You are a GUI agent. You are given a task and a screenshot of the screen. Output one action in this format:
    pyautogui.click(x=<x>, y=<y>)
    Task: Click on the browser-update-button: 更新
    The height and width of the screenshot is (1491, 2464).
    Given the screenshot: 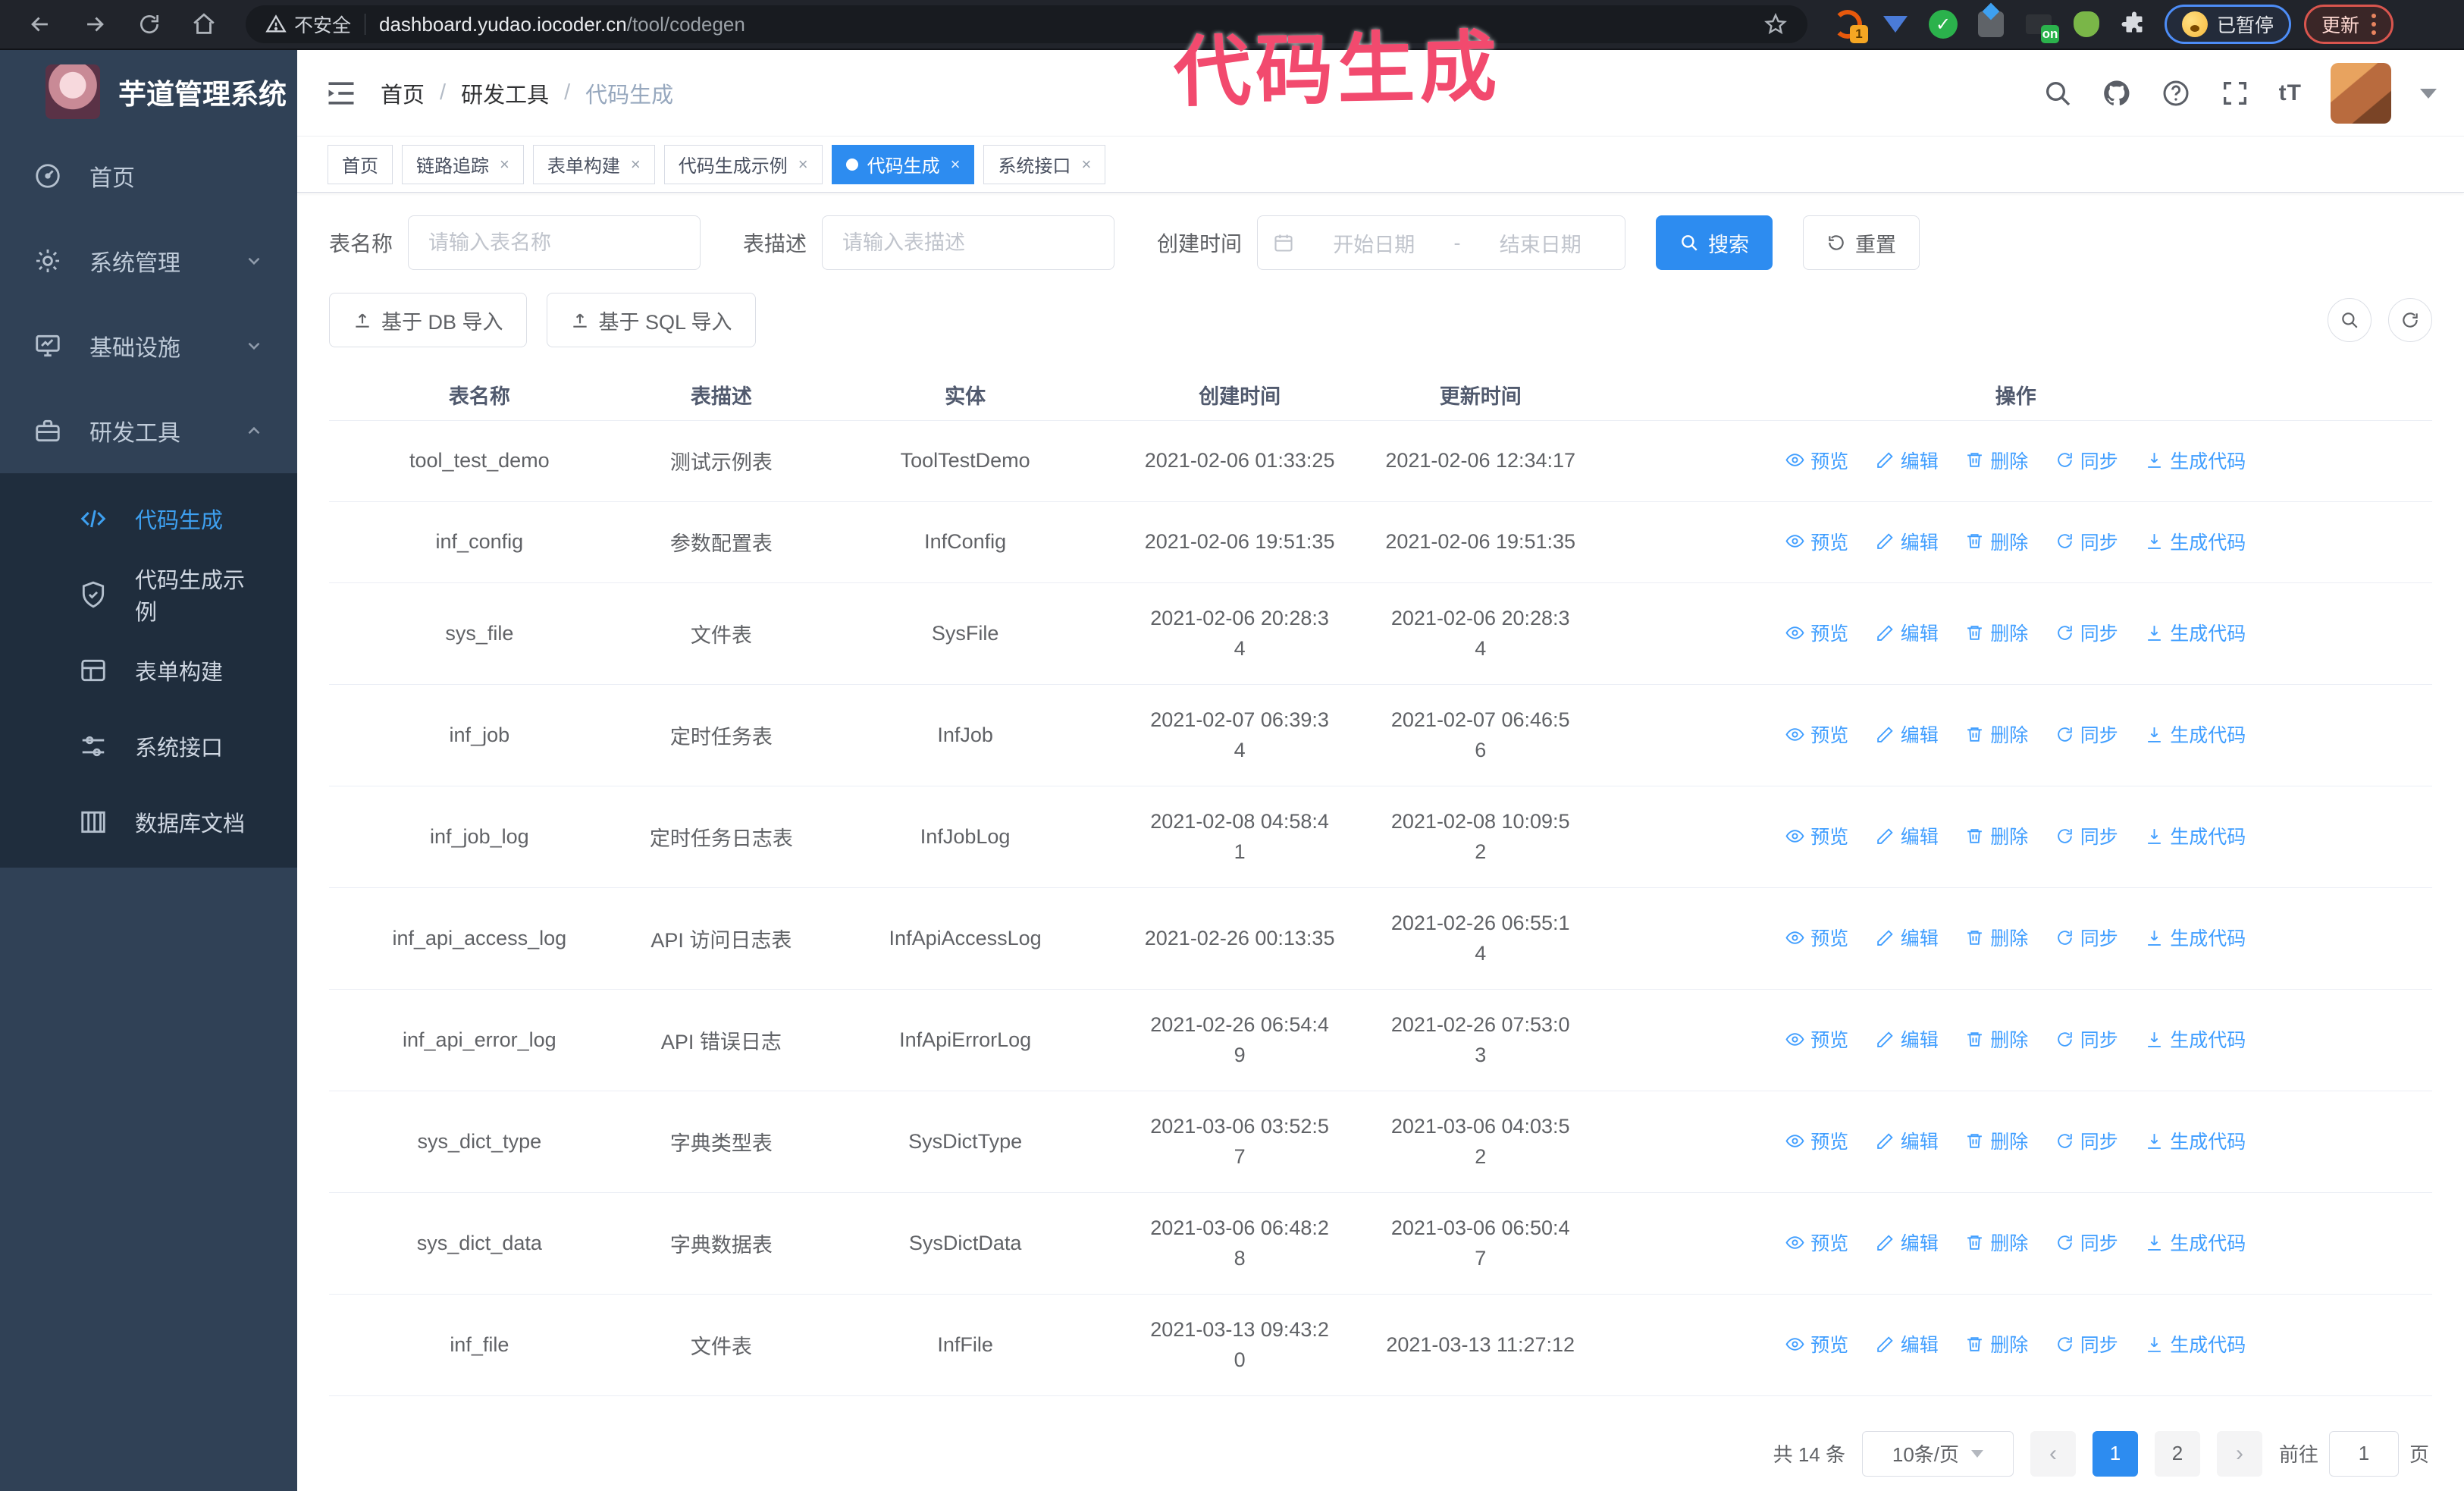 What is the action you would take?
    pyautogui.click(x=2349, y=24)
    